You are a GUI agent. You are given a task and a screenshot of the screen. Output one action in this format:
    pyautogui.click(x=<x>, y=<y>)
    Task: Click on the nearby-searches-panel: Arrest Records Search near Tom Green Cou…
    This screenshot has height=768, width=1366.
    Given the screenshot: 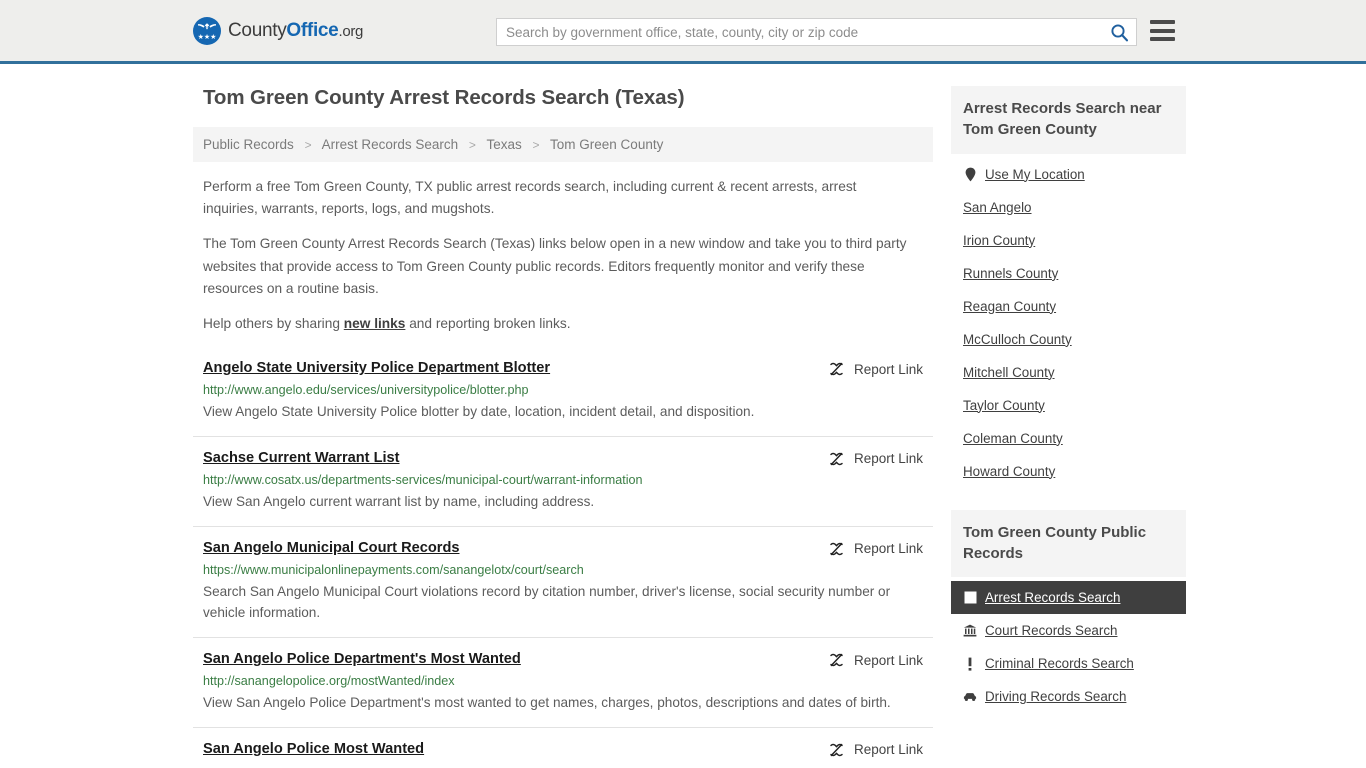 What is the action you would take?
    pyautogui.click(x=1068, y=287)
    